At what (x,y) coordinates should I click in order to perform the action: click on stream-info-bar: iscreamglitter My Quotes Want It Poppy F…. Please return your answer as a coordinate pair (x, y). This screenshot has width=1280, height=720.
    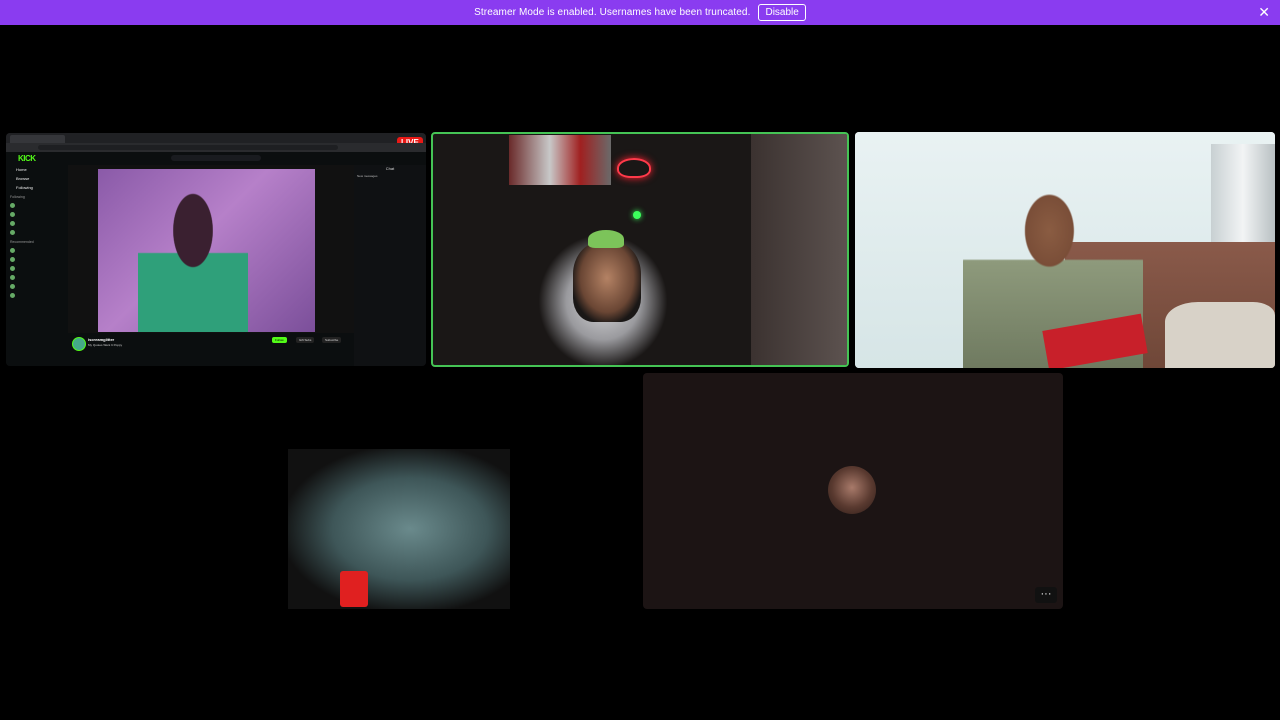
    Looking at the image, I should click on (211, 349).